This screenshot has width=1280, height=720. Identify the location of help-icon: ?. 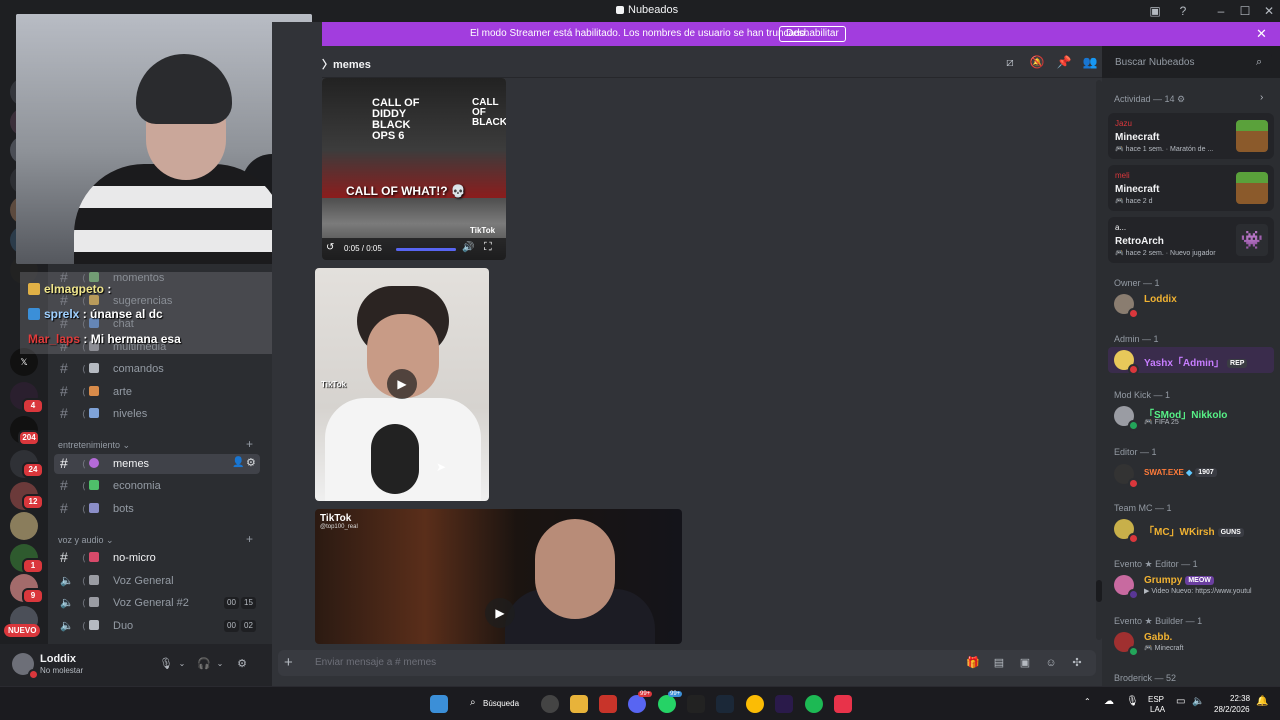
(1183, 11).